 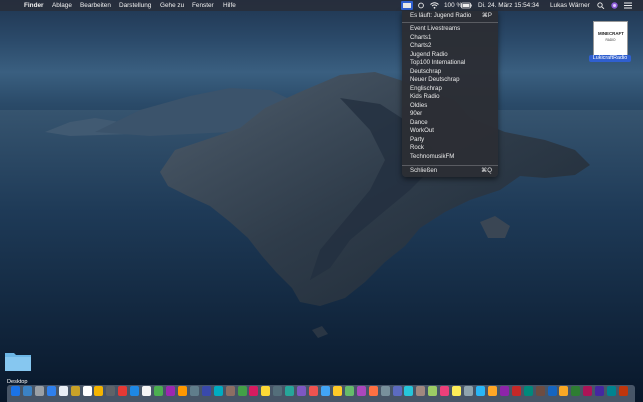 What do you see at coordinates (419, 122) in the screenshot?
I see `station-label: Dance` at bounding box center [419, 122].